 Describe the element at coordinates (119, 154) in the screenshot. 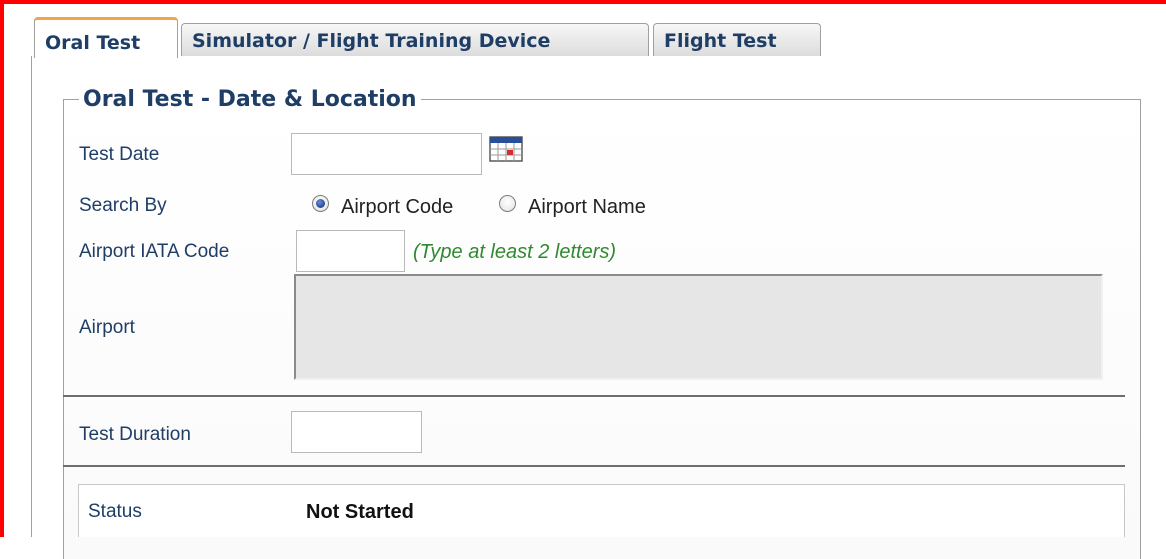

I see `test-date-label: Test Date` at that location.